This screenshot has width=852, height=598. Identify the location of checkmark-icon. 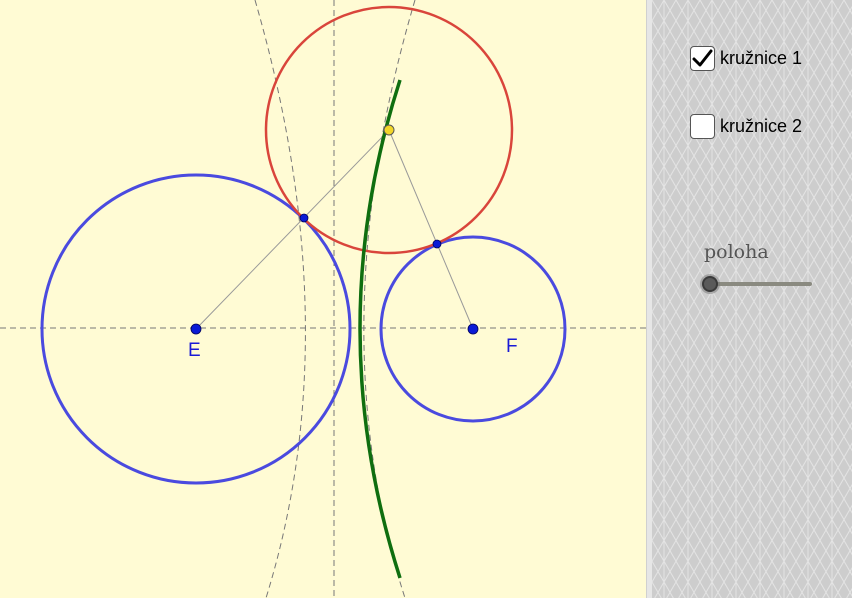
(702, 58).